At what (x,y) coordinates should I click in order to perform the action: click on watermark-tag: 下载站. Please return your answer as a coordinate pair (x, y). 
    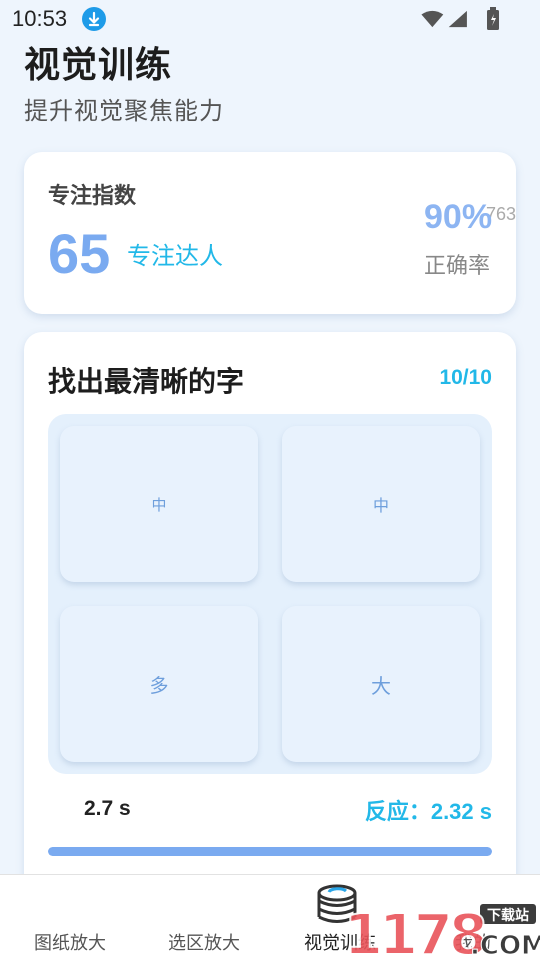
    Looking at the image, I should click on (508, 915).